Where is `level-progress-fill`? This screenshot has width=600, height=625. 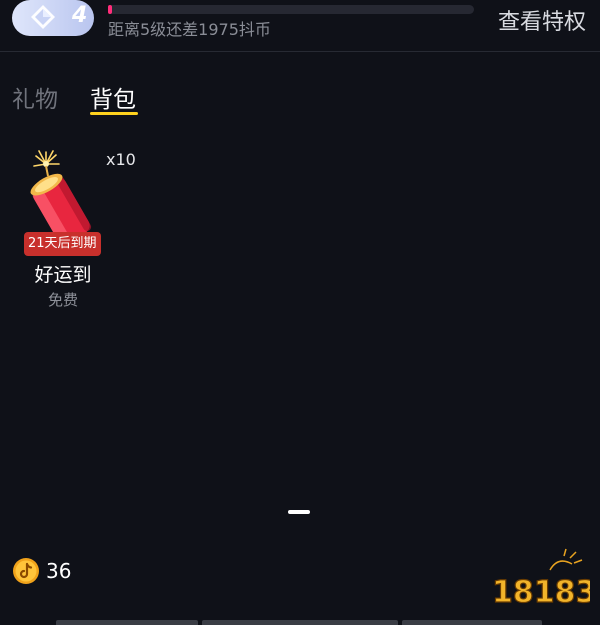
level-progress-fill is located at coordinates (110, 9).